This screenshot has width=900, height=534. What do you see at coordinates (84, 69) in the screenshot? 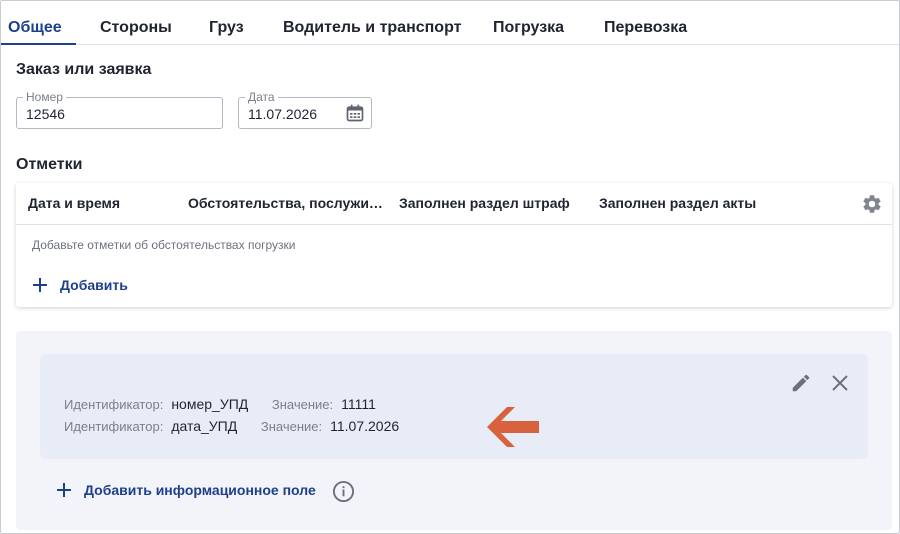
I see `order-section-title: Заказ или заявка` at bounding box center [84, 69].